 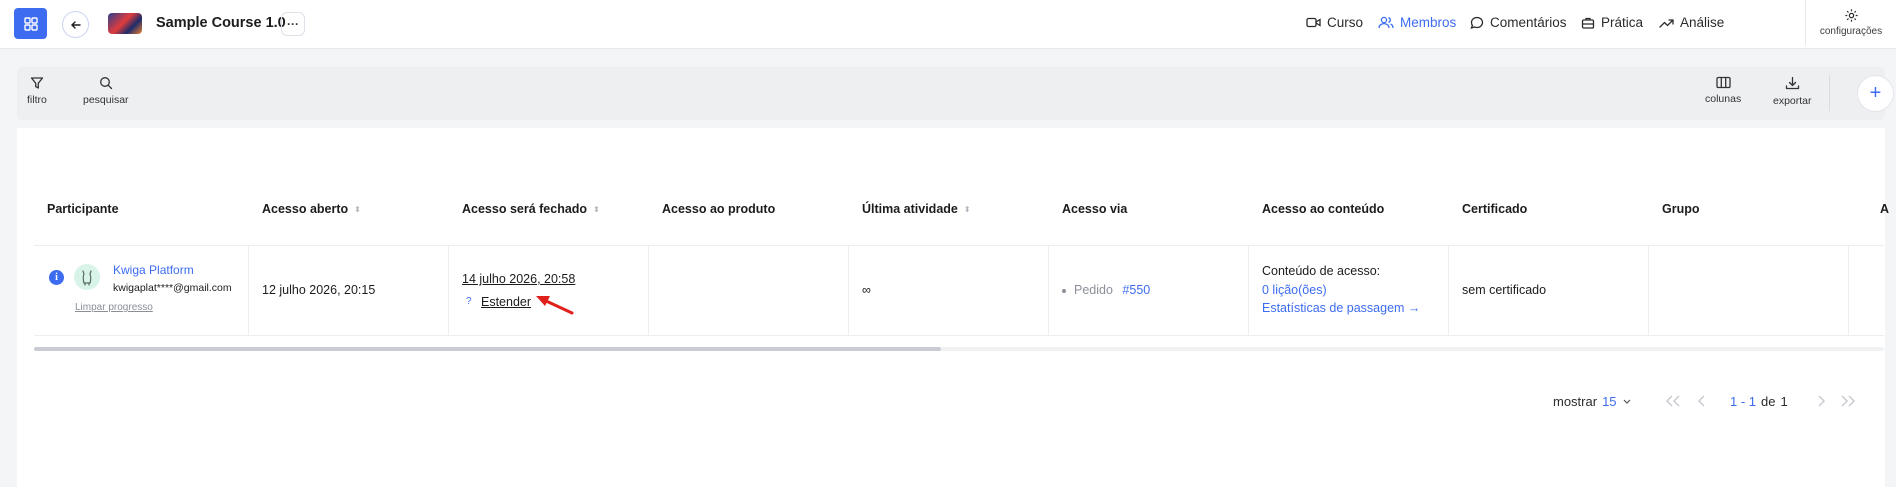 What do you see at coordinates (719, 209) in the screenshot?
I see `column-header-product-access: Acesso ao produto` at bounding box center [719, 209].